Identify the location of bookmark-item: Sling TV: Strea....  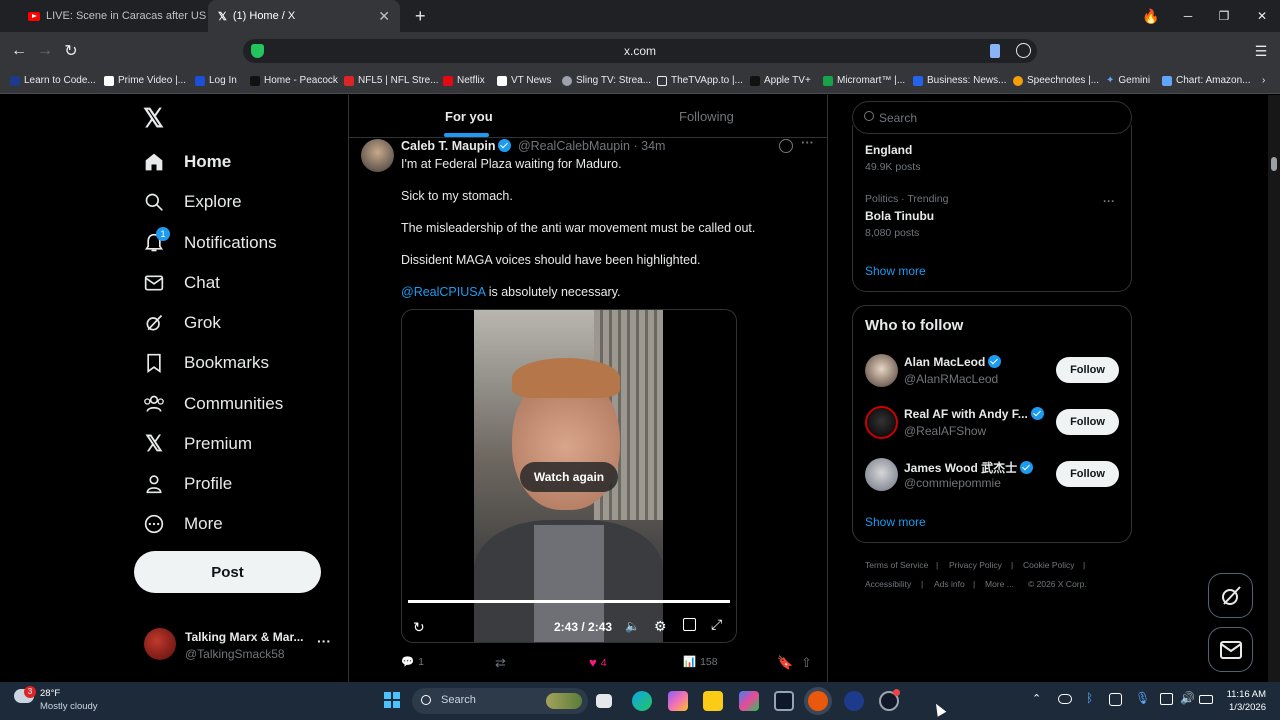
(606, 80).